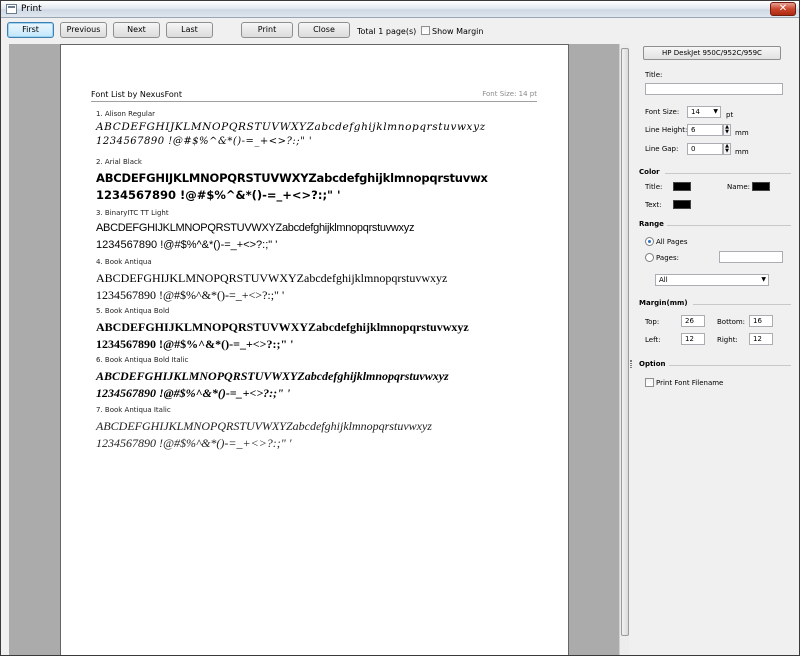 This screenshot has height=656, width=800. What do you see at coordinates (663, 280) in the screenshot?
I see `range-select-value: All` at bounding box center [663, 280].